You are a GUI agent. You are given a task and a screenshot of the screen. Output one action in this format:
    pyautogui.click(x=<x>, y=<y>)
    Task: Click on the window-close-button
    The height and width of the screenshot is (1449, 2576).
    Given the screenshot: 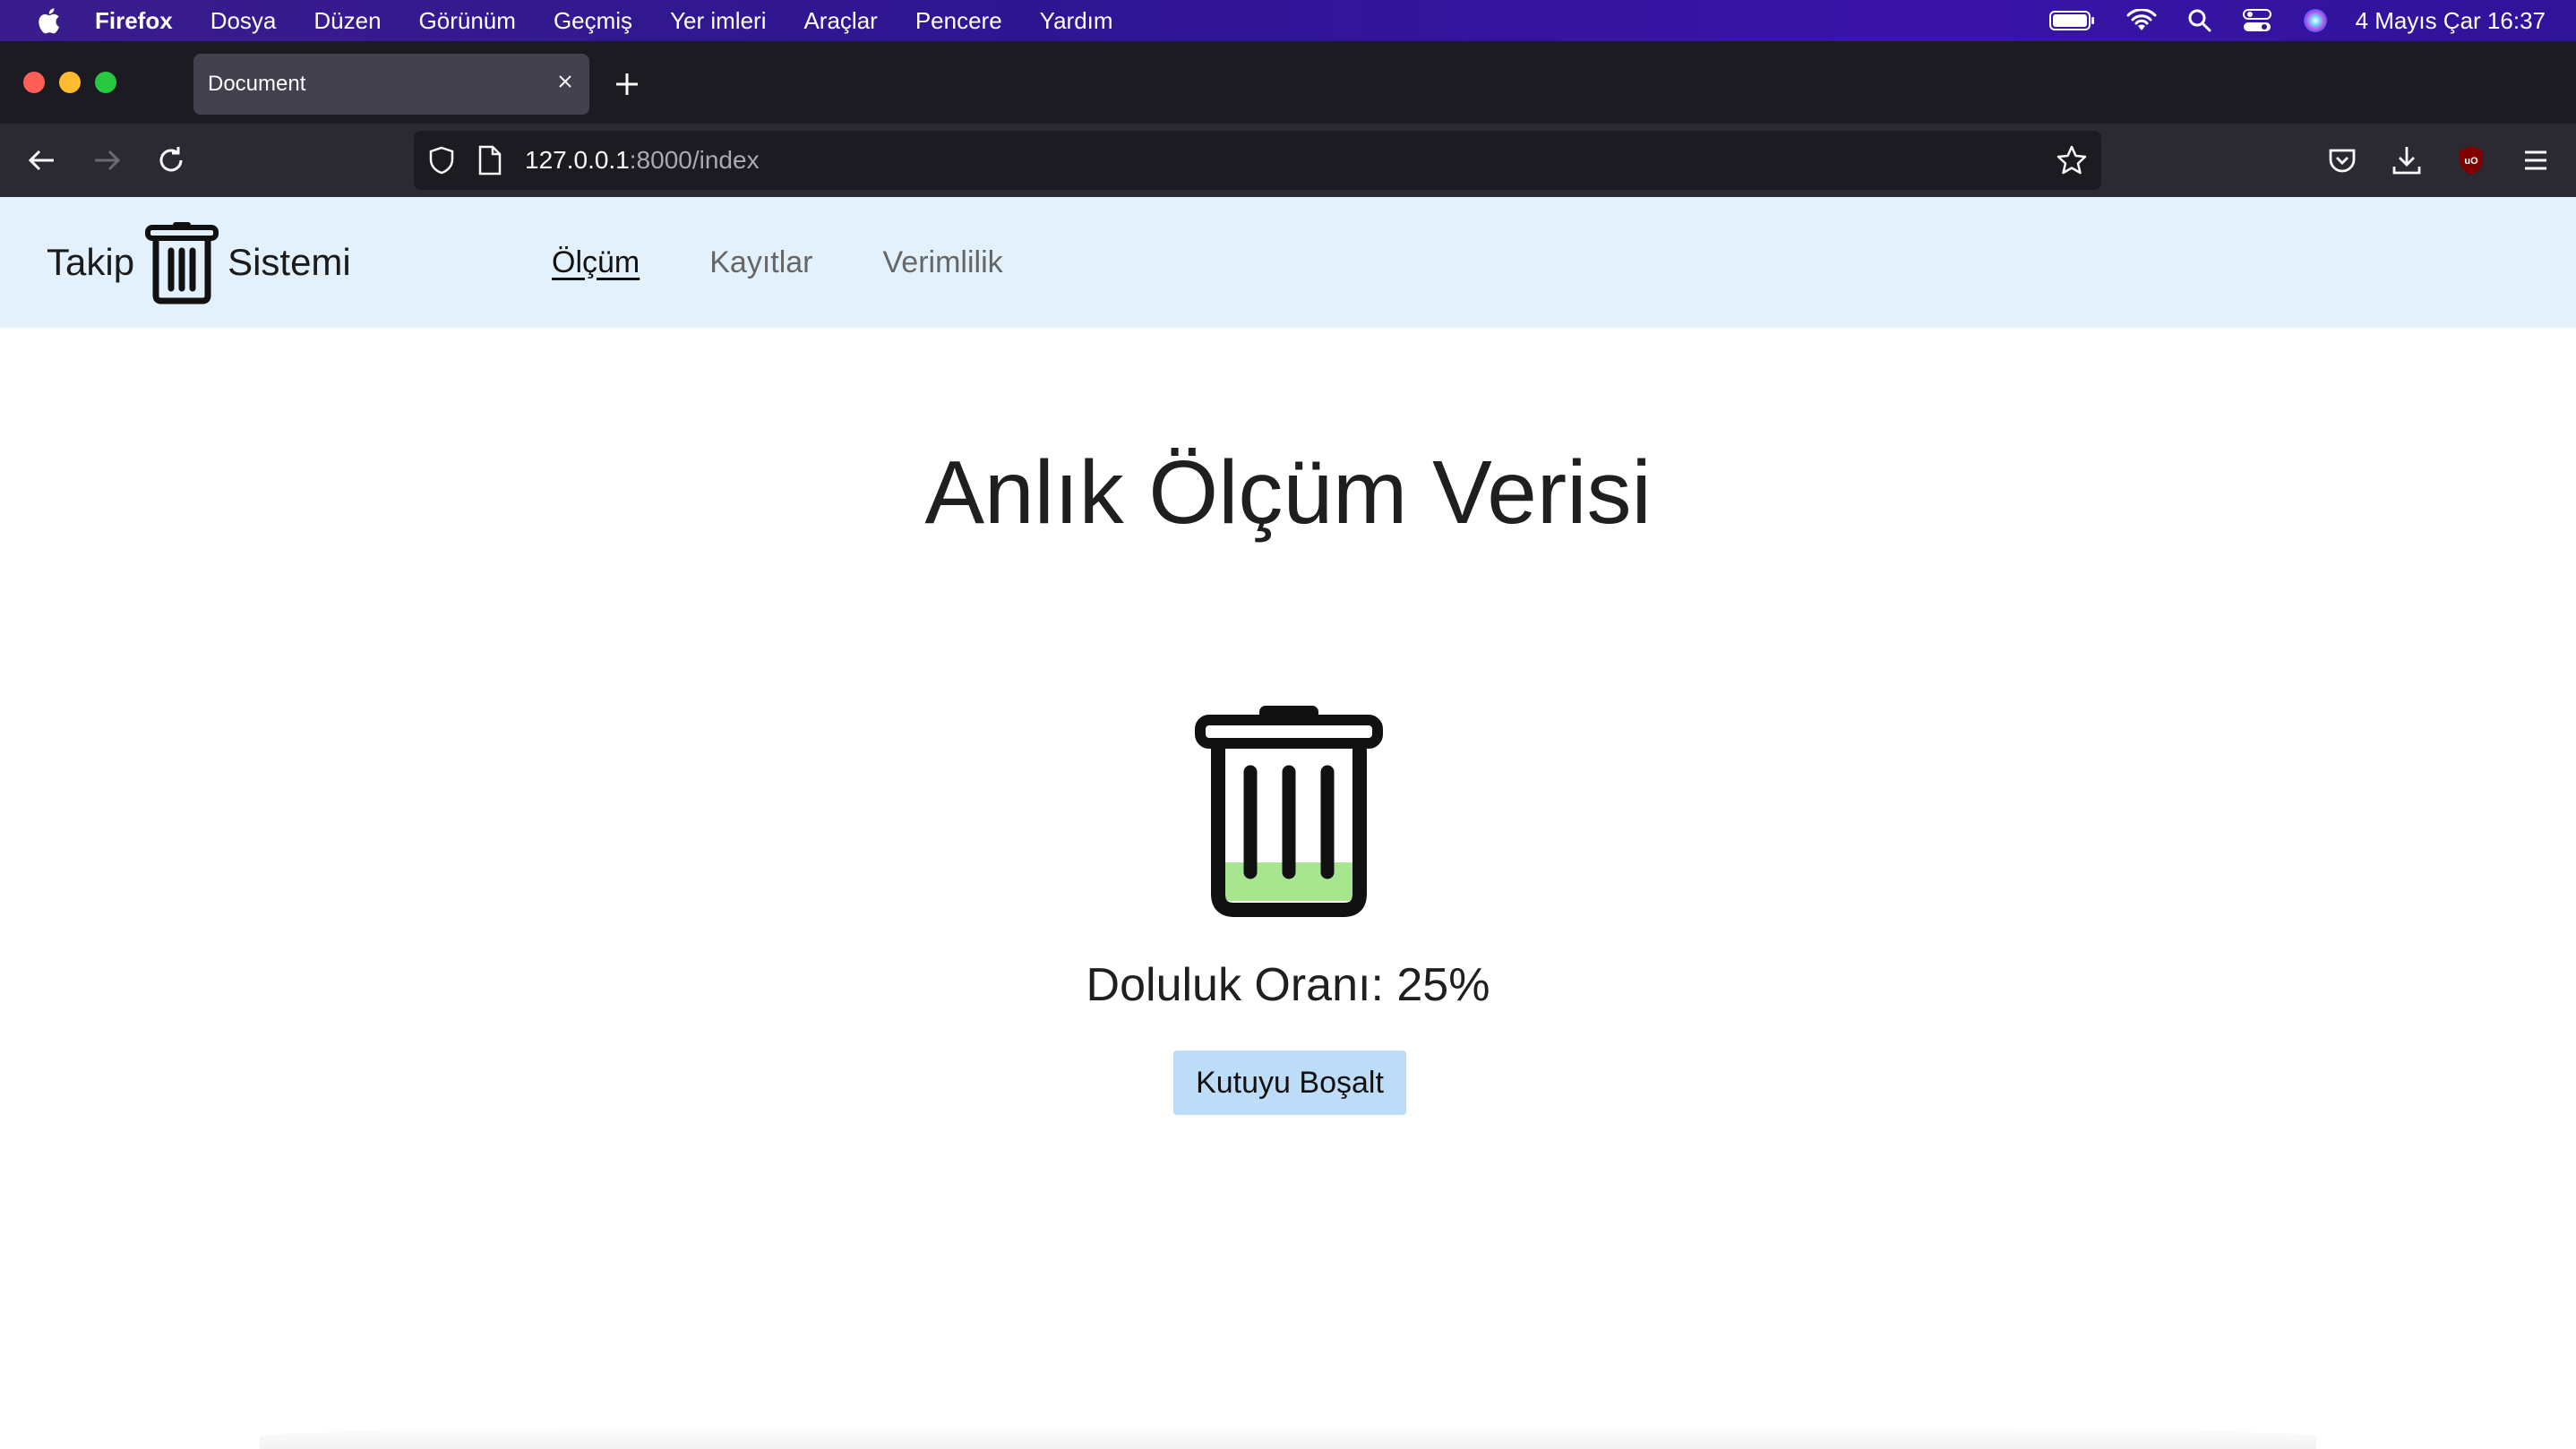 What is the action you would take?
    pyautogui.click(x=34, y=82)
    